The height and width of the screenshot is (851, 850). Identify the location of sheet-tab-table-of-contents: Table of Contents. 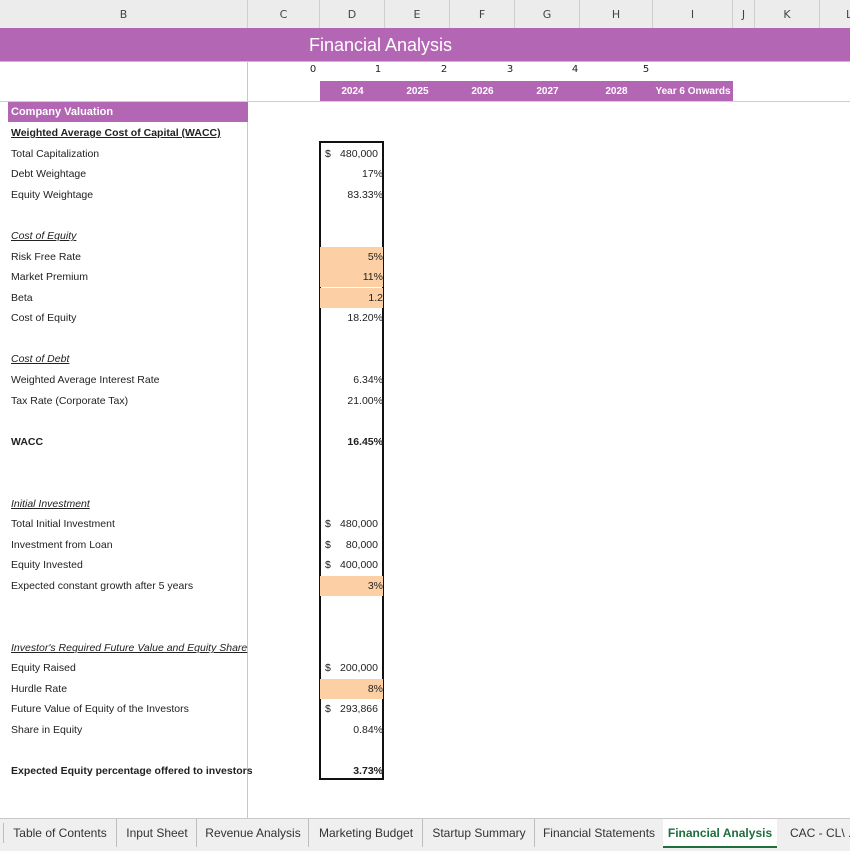
(60, 833).